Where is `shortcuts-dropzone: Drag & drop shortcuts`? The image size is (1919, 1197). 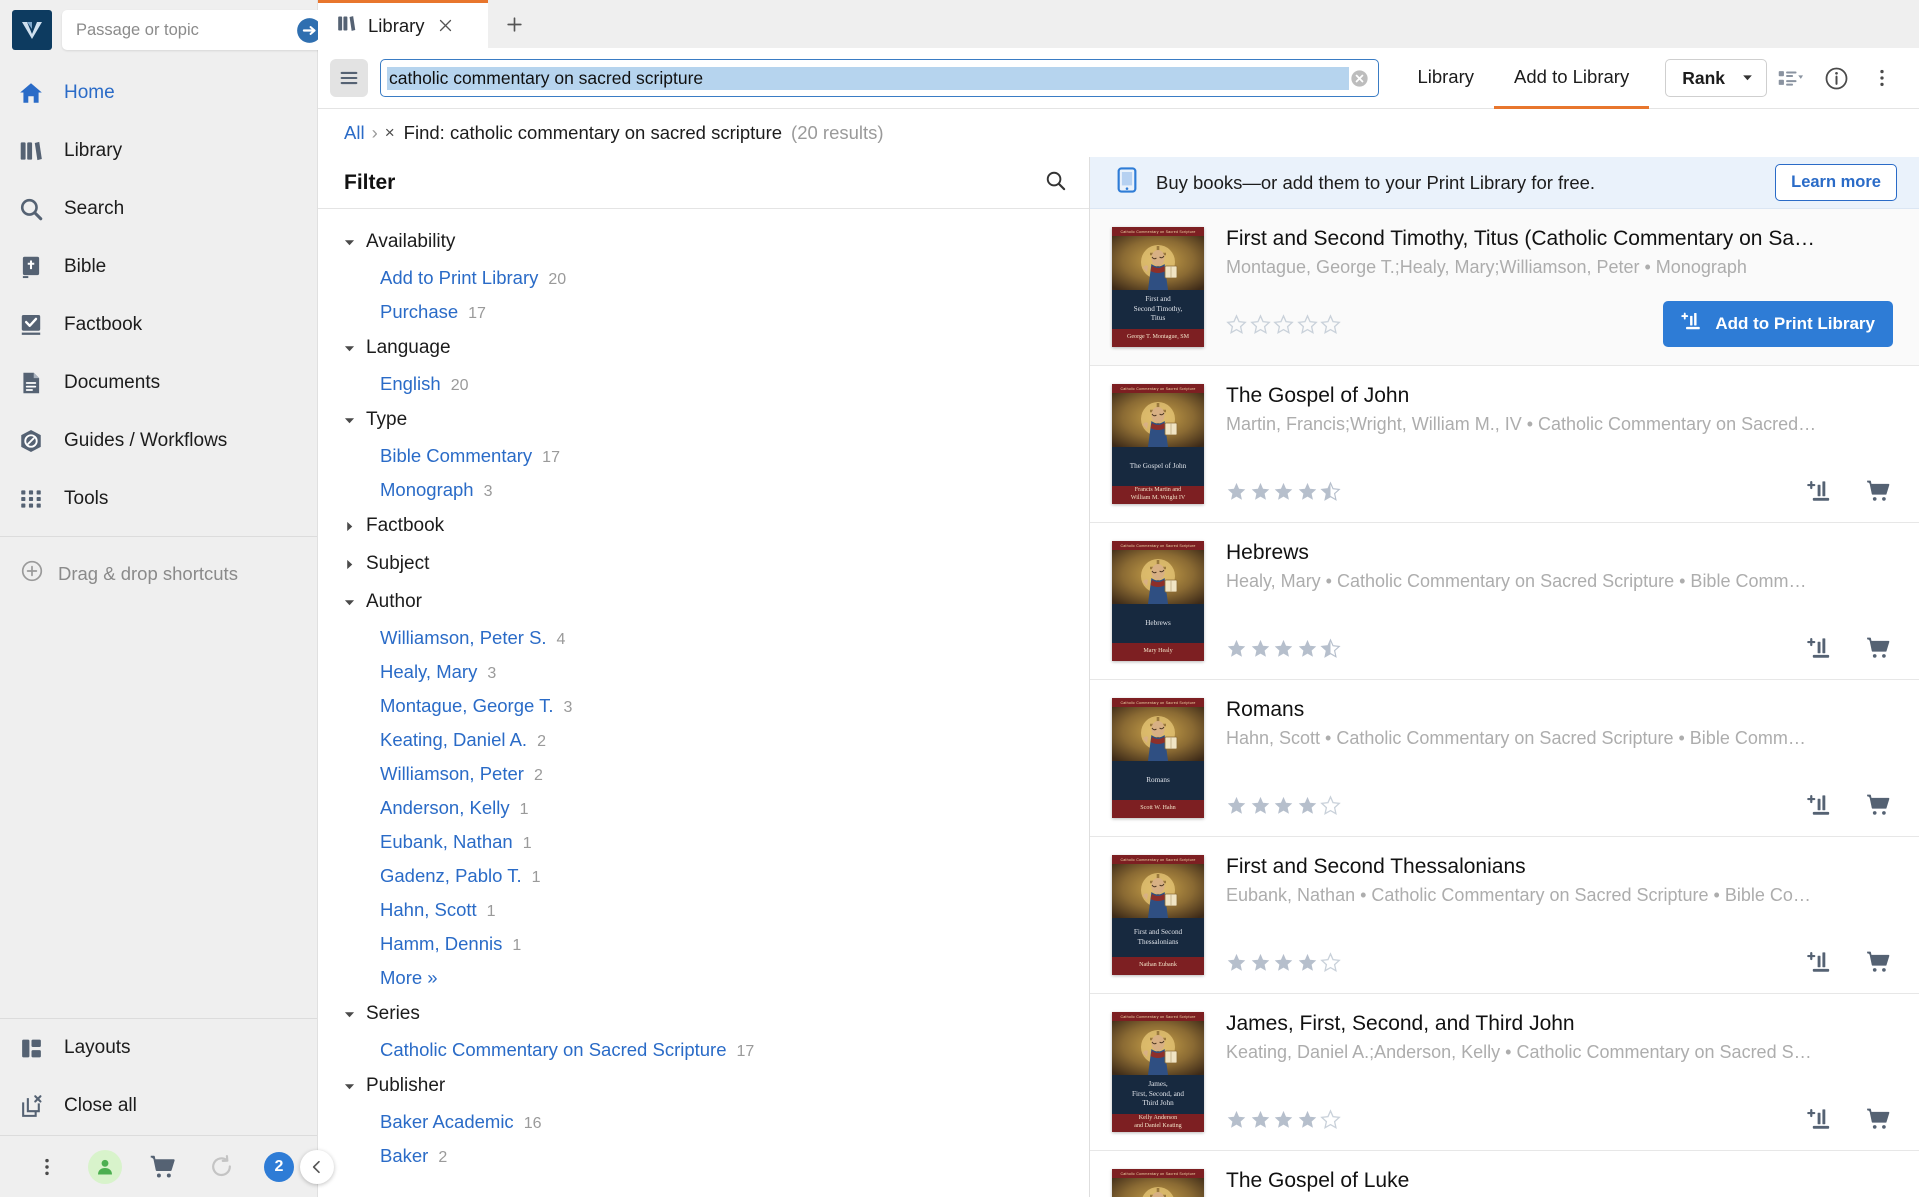
shortcuts-dropzone: Drag & drop shortcuts is located at coordinates (158, 562).